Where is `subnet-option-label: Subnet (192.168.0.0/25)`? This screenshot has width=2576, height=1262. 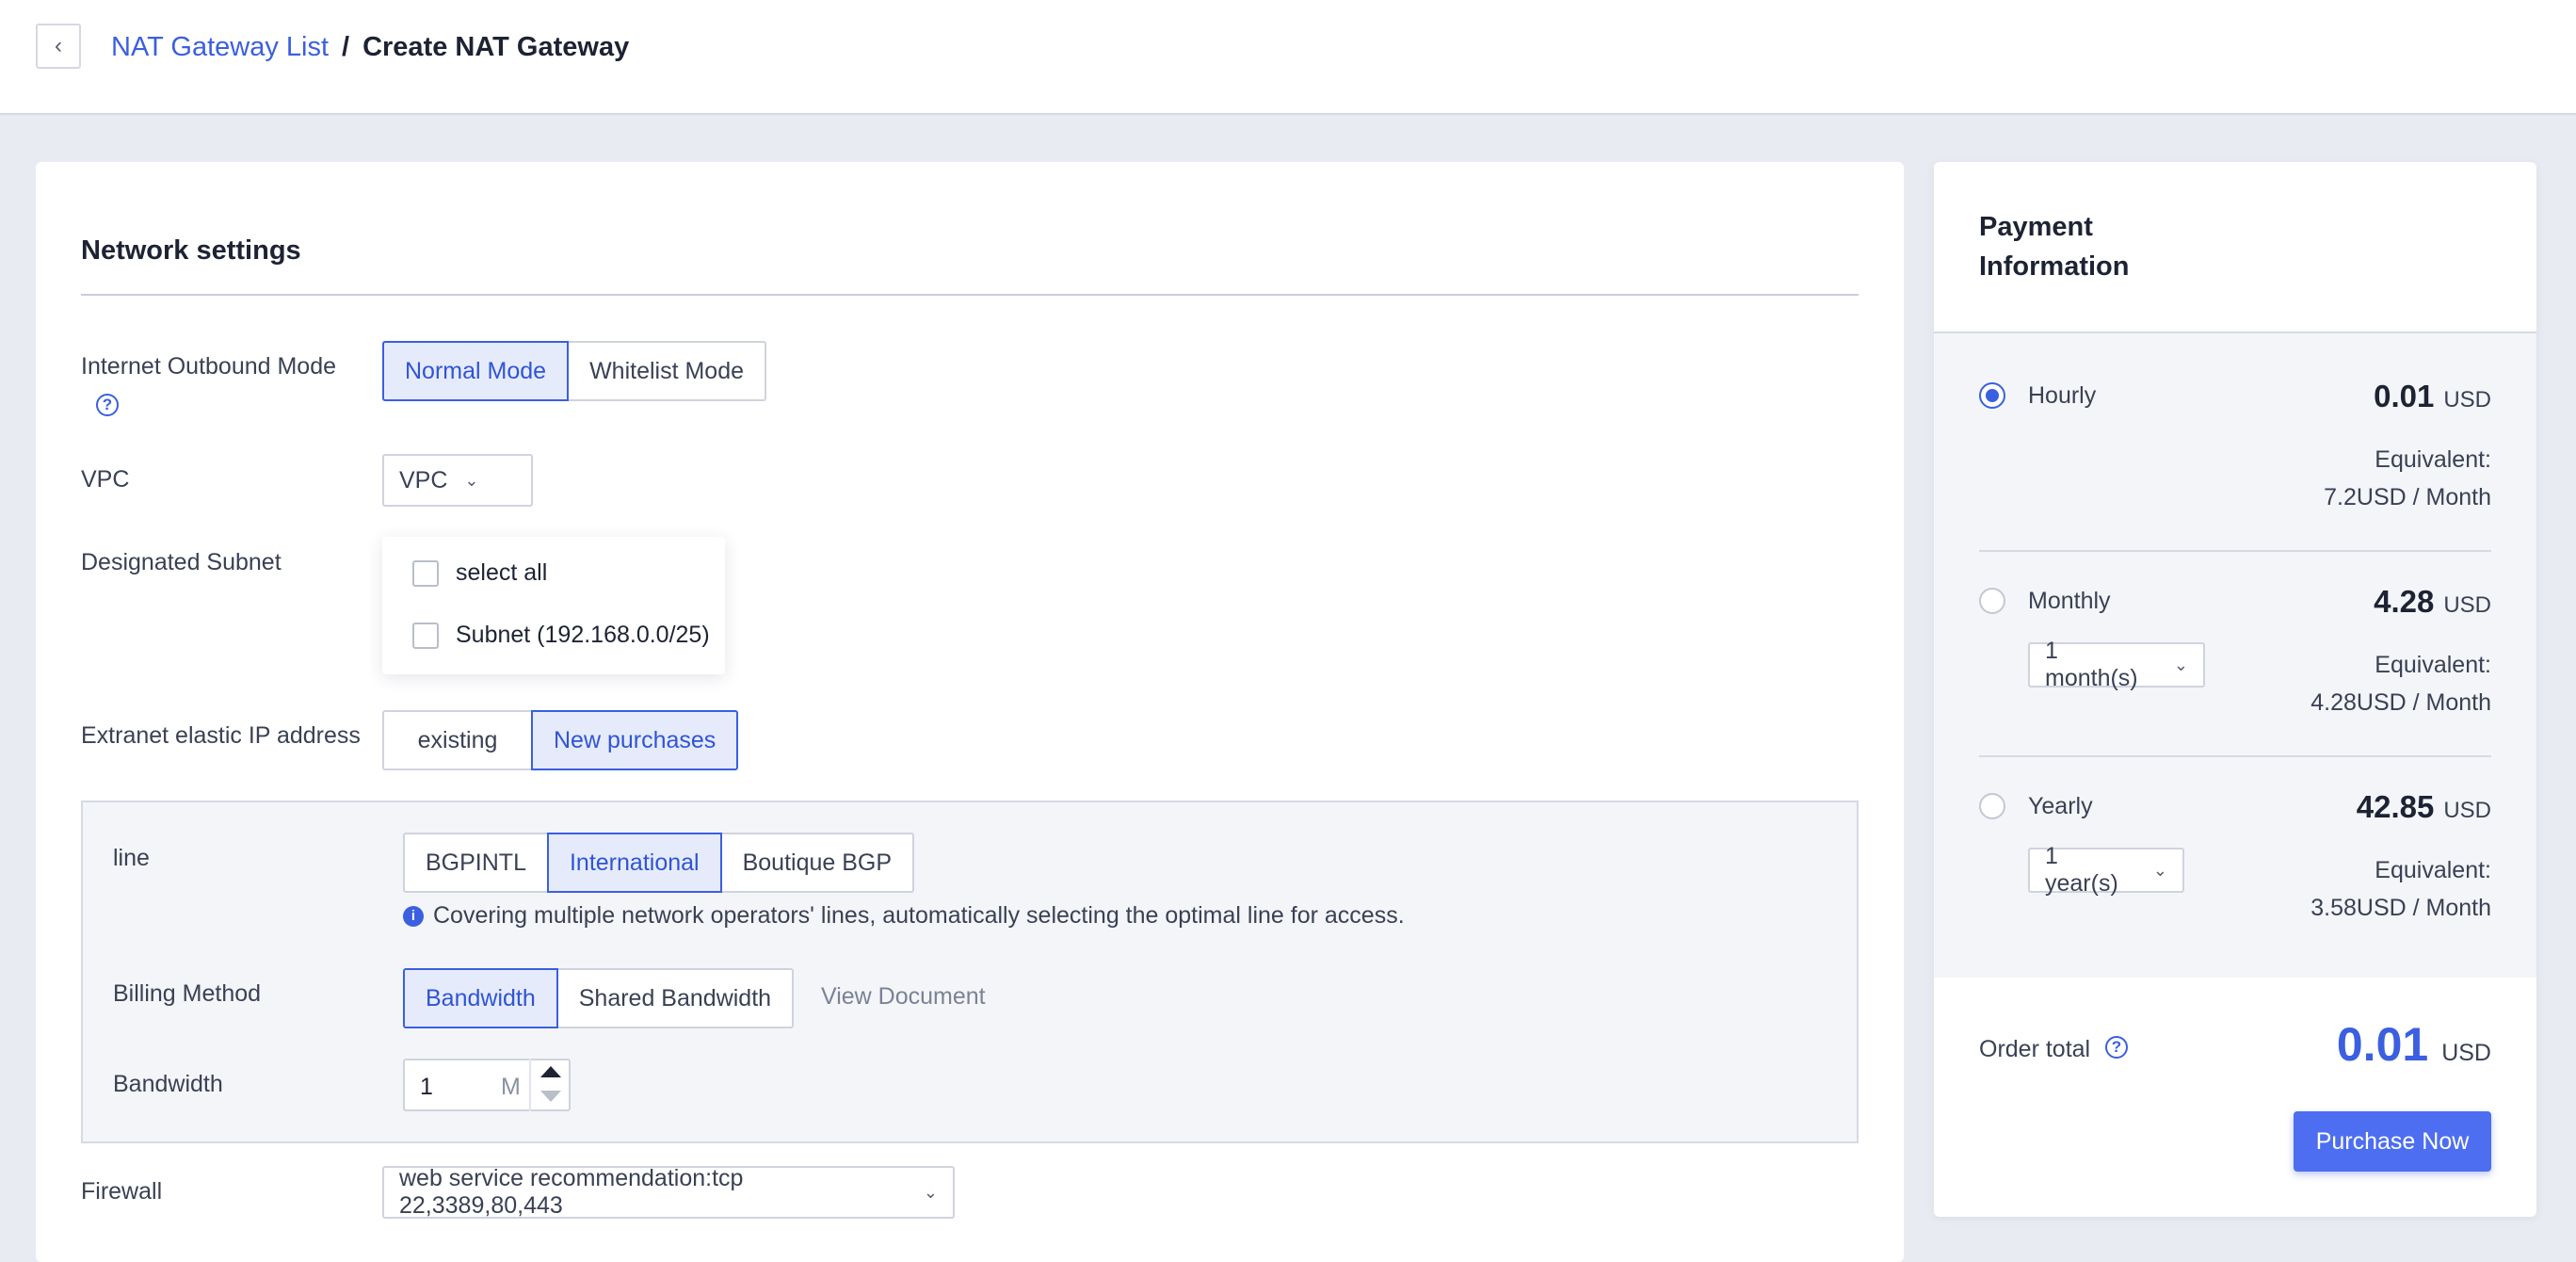 subnet-option-label: Subnet (192.168.0.0/25) is located at coordinates (583, 635).